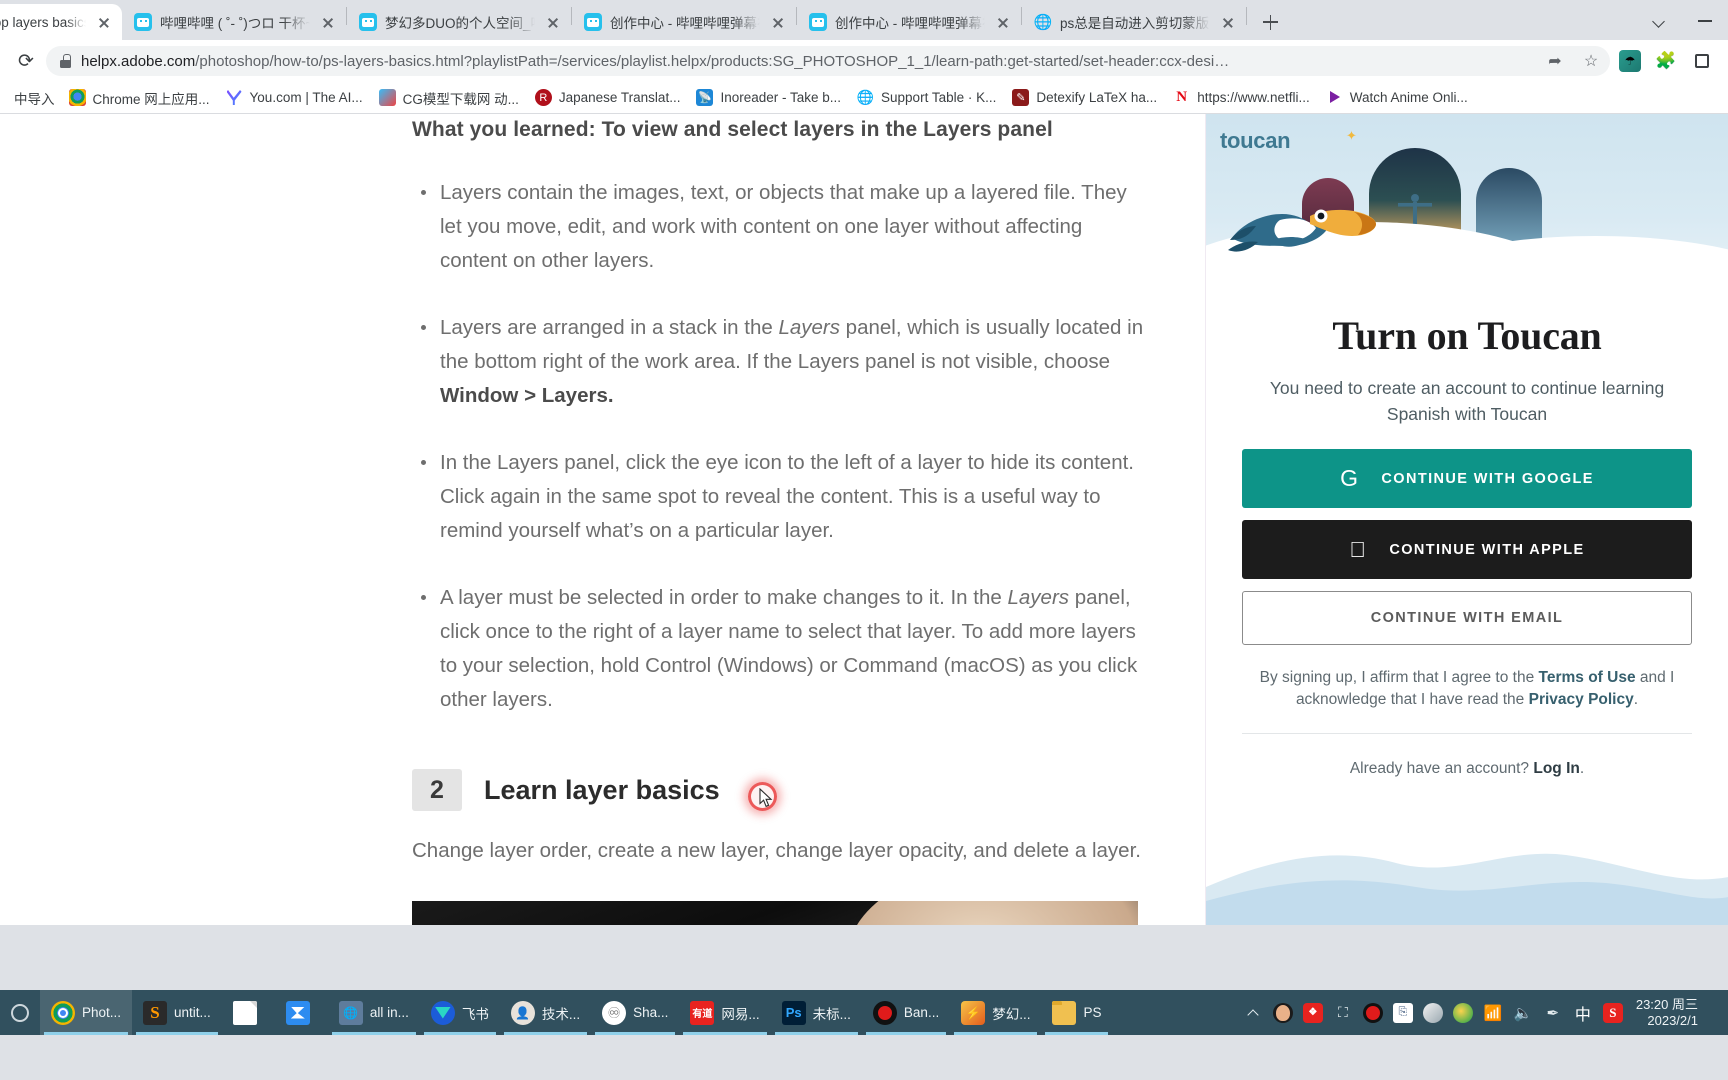  I want to click on sogou-tray-button: S, so click(1613, 1012).